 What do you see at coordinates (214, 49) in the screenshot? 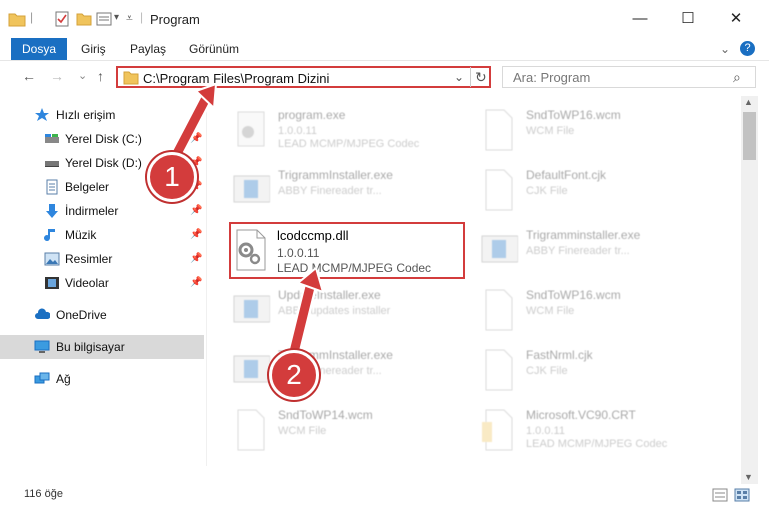
I see `tab-view: Görünüm` at bounding box center [214, 49].